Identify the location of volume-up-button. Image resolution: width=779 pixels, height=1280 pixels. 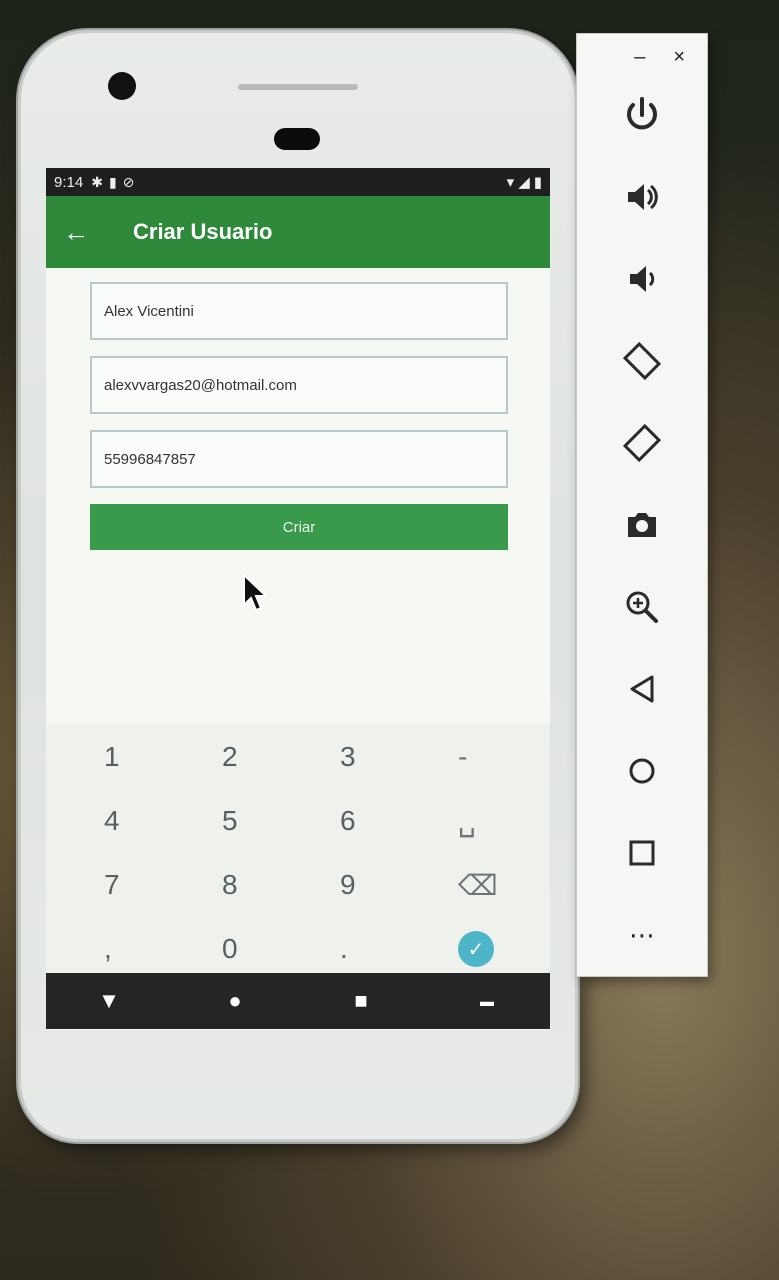
(642, 197).